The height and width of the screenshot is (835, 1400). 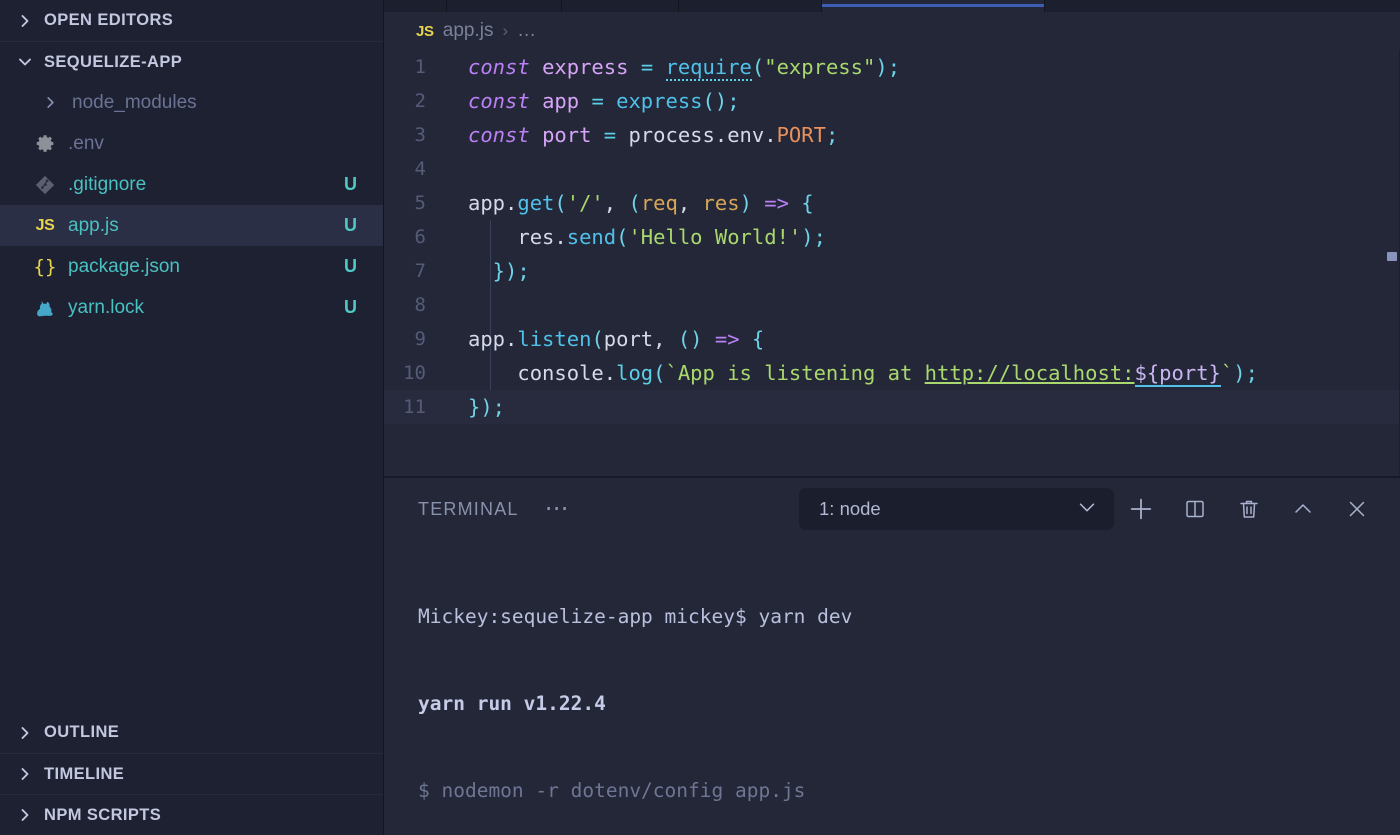 I want to click on sidebar-section-label: TIMELINE, so click(x=84, y=773).